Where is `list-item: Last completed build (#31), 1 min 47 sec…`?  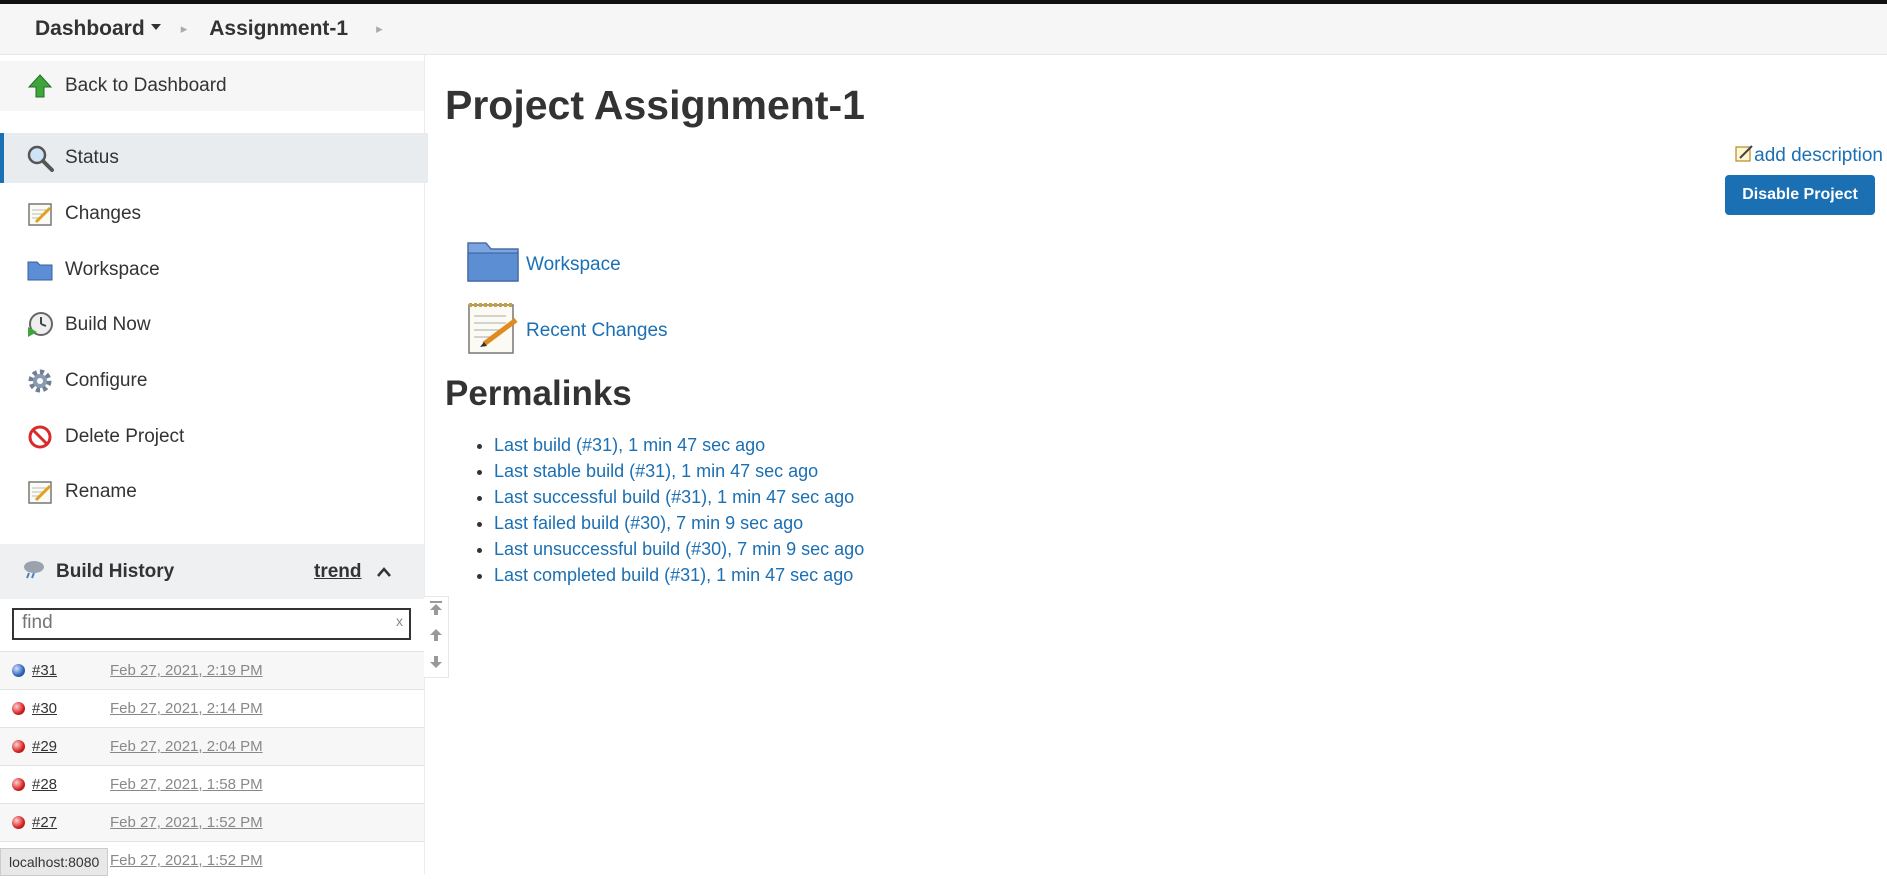 list-item: Last completed build (#31), 1 min 47 sec… is located at coordinates (679, 575).